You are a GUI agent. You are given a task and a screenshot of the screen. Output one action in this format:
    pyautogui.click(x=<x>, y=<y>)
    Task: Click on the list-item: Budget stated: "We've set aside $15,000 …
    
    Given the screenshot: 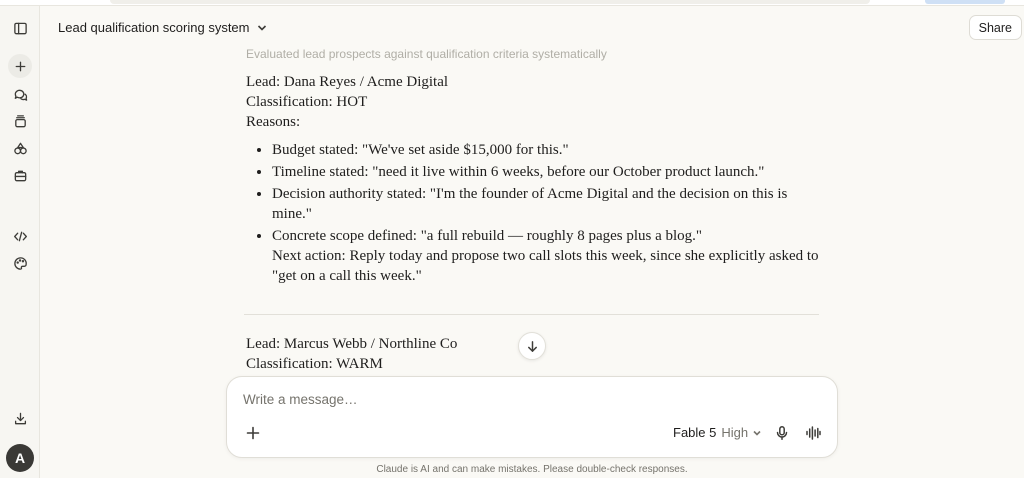 What is the action you would take?
    pyautogui.click(x=546, y=150)
    